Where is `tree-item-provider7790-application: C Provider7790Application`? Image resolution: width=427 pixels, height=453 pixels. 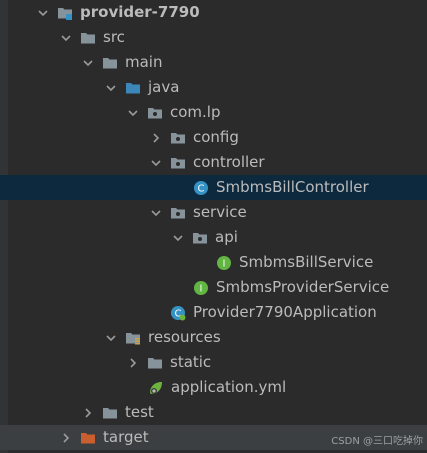 tree-item-provider7790-application: C Provider7790Application is located at coordinates (213, 312).